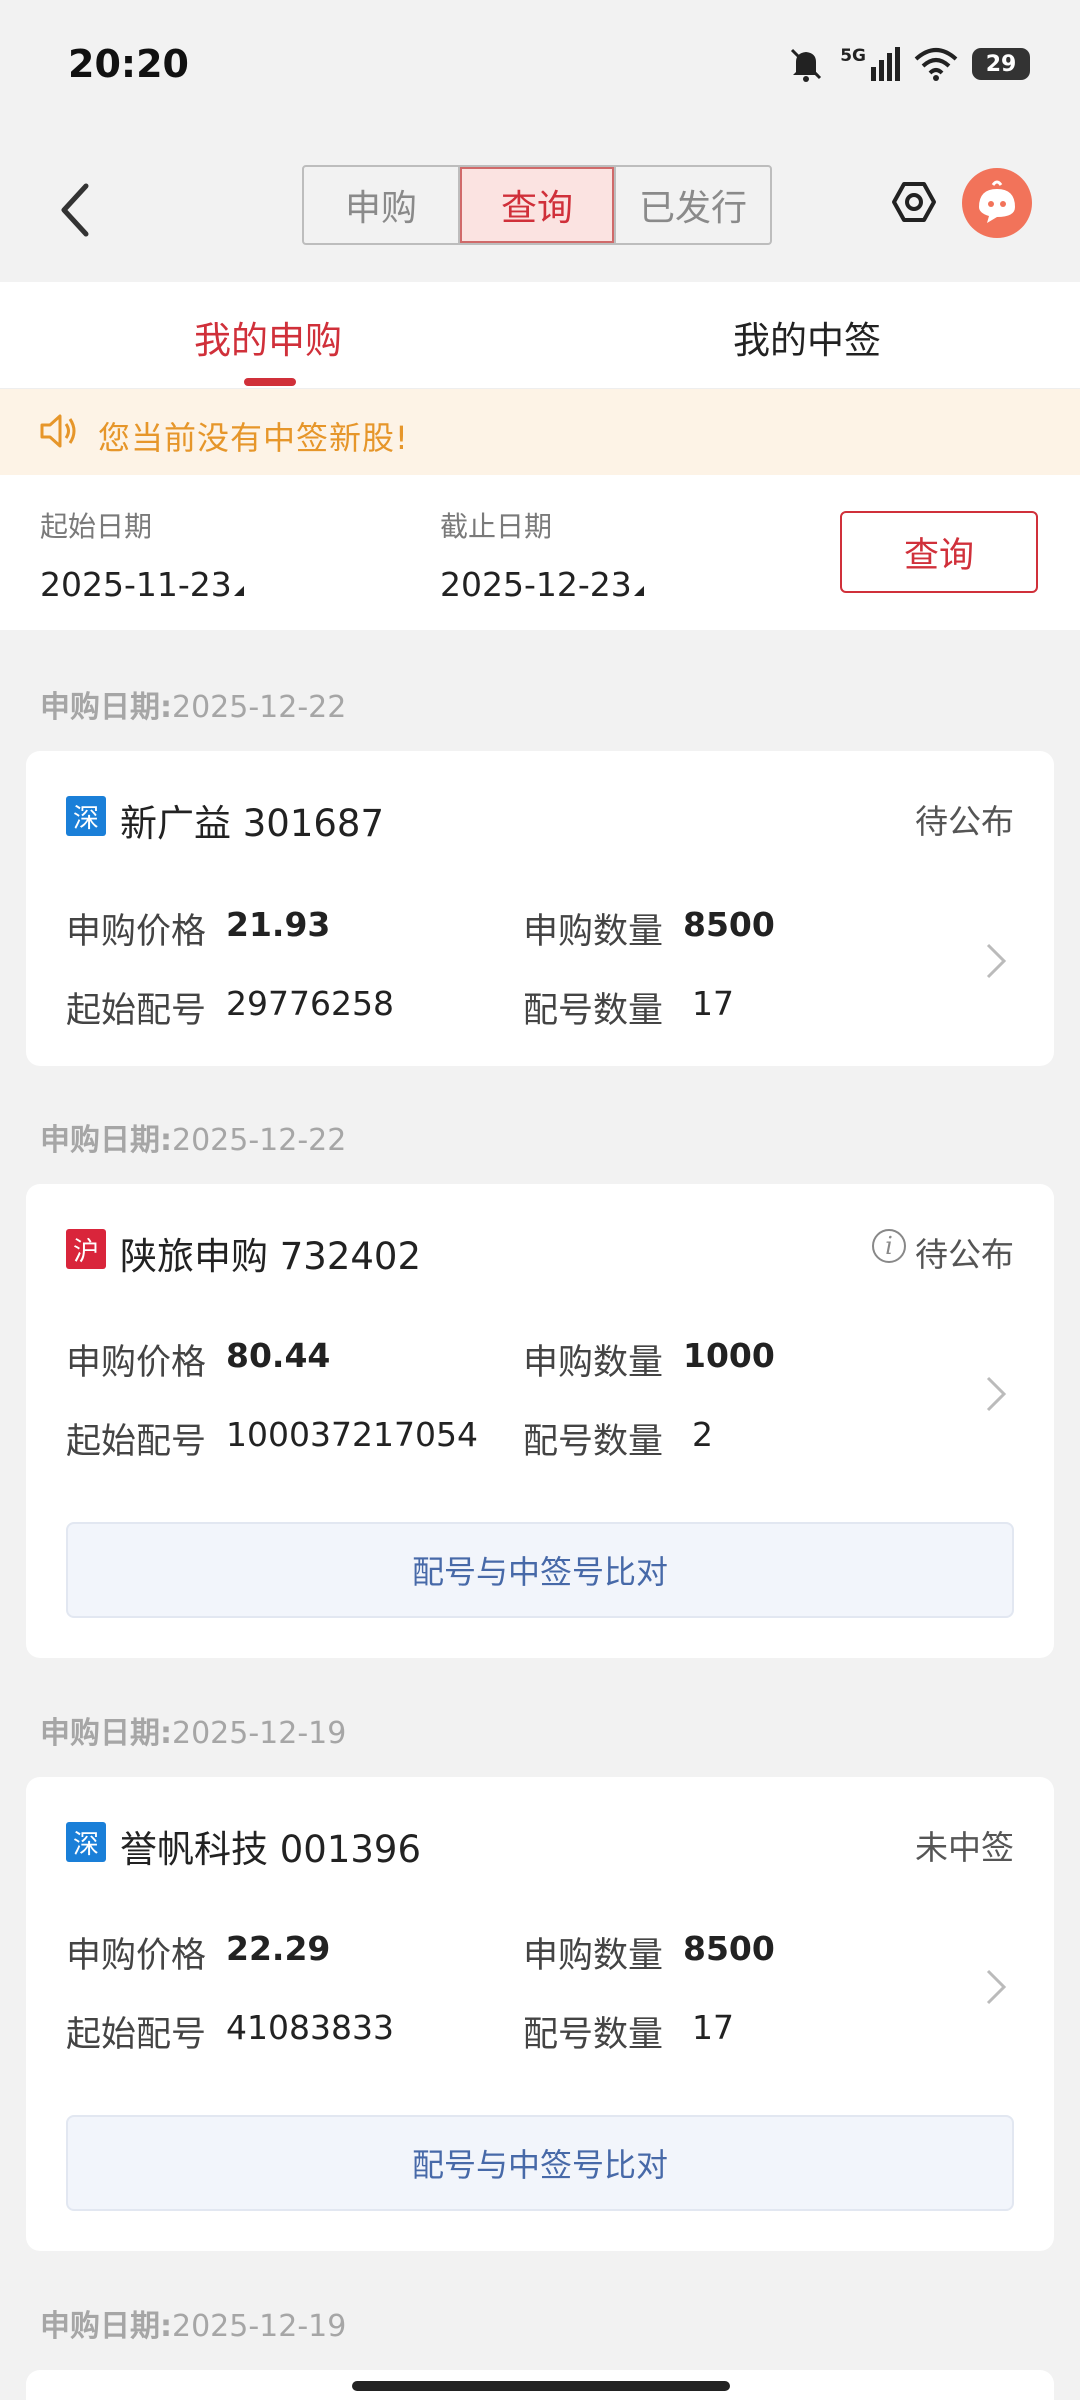 The height and width of the screenshot is (2400, 1080). What do you see at coordinates (382, 205) in the screenshot?
I see `segment-subscribe: 申购` at bounding box center [382, 205].